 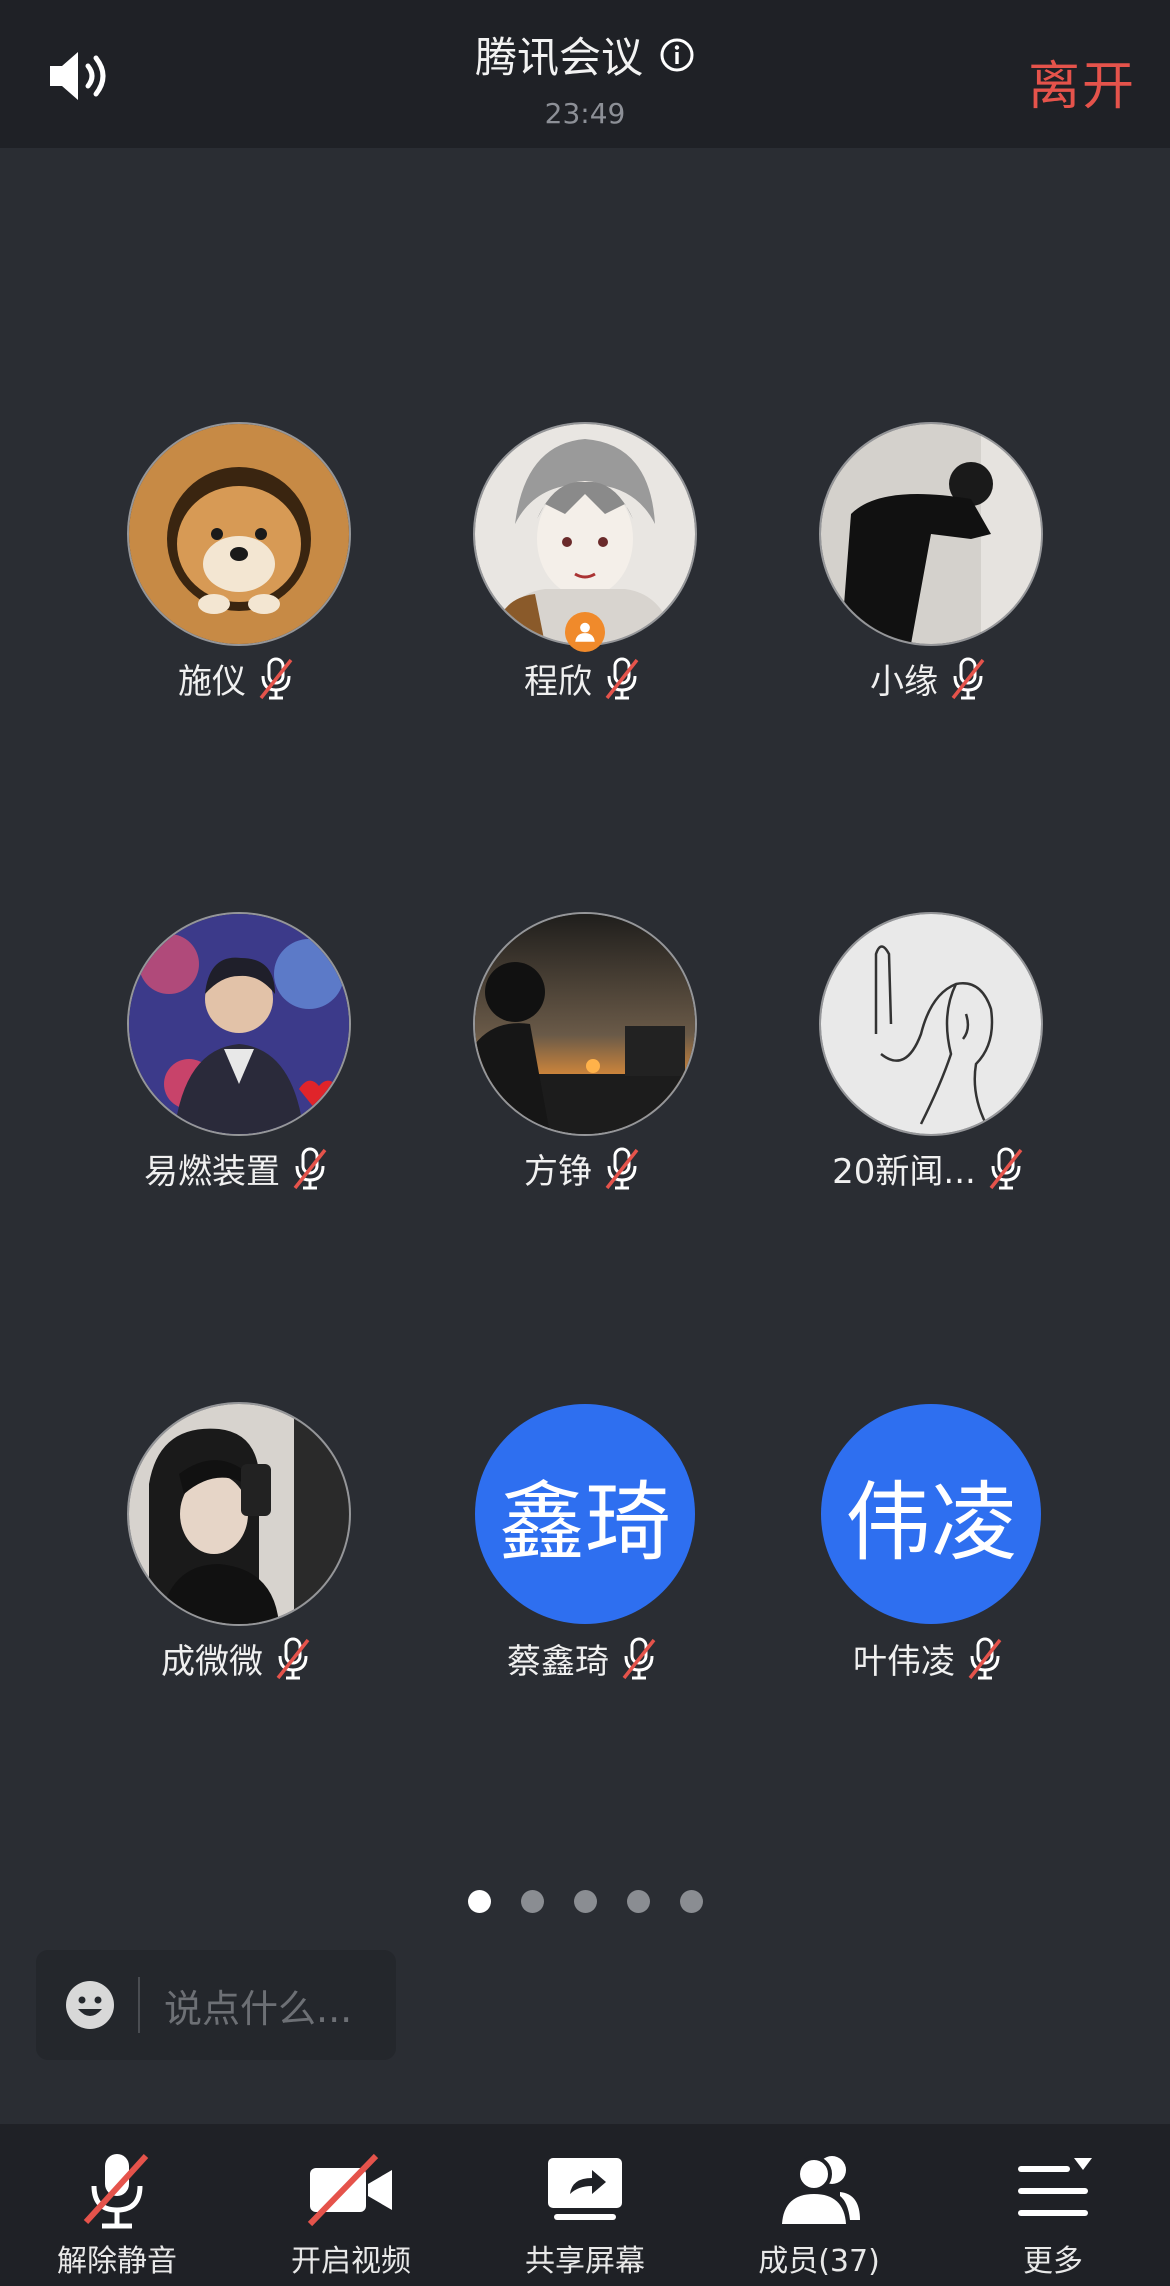 I want to click on page-indicator, so click(x=585, y=1901).